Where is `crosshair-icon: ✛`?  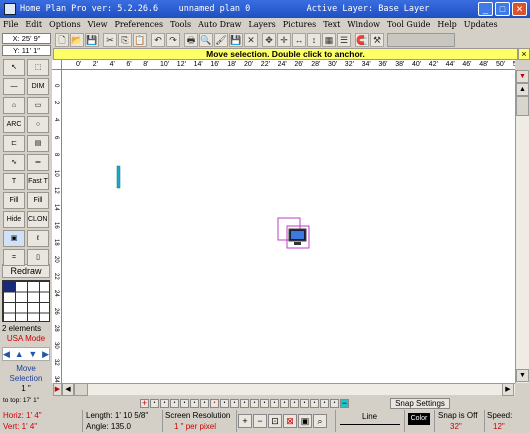 crosshair-icon: ✛ is located at coordinates (284, 39).